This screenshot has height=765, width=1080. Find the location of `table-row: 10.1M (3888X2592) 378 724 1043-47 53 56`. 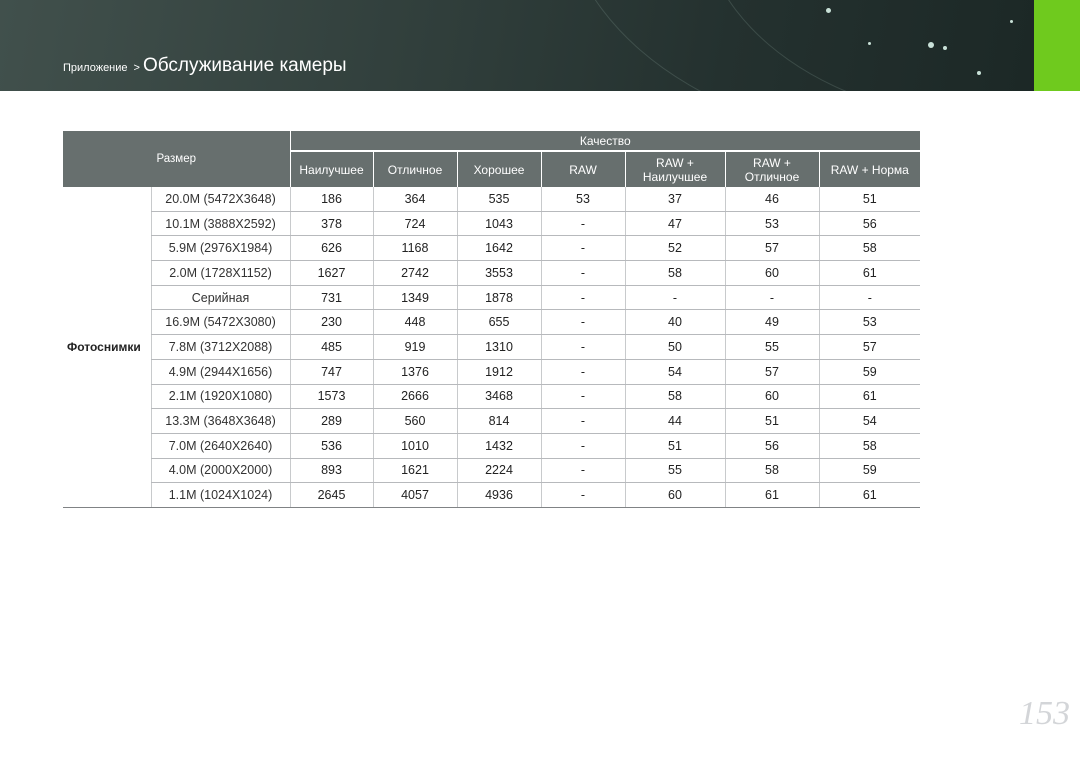

table-row: 10.1M (3888X2592) 378 724 1043-47 53 56 is located at coordinates (492, 224).